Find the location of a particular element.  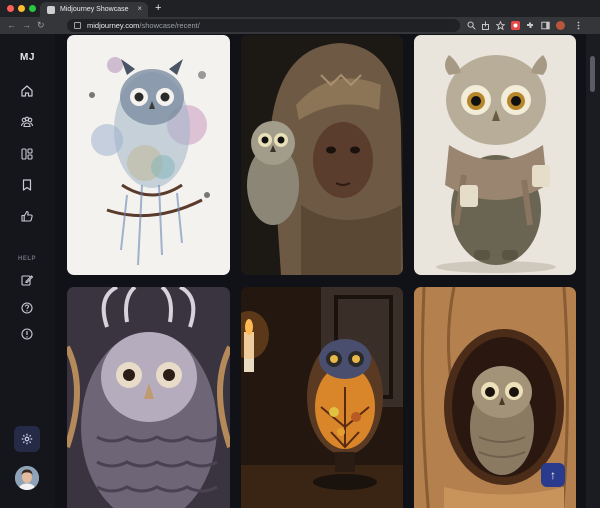

gallery-image-stained-glass-owl-lamp is located at coordinates (322, 397).